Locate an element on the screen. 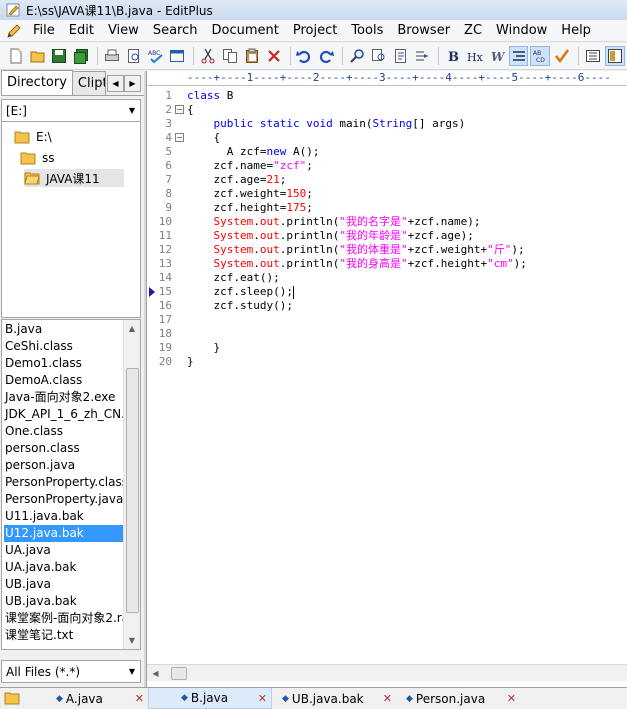 The image size is (627, 709). code-line: public static void main(String[] args) is located at coordinates (326, 124).